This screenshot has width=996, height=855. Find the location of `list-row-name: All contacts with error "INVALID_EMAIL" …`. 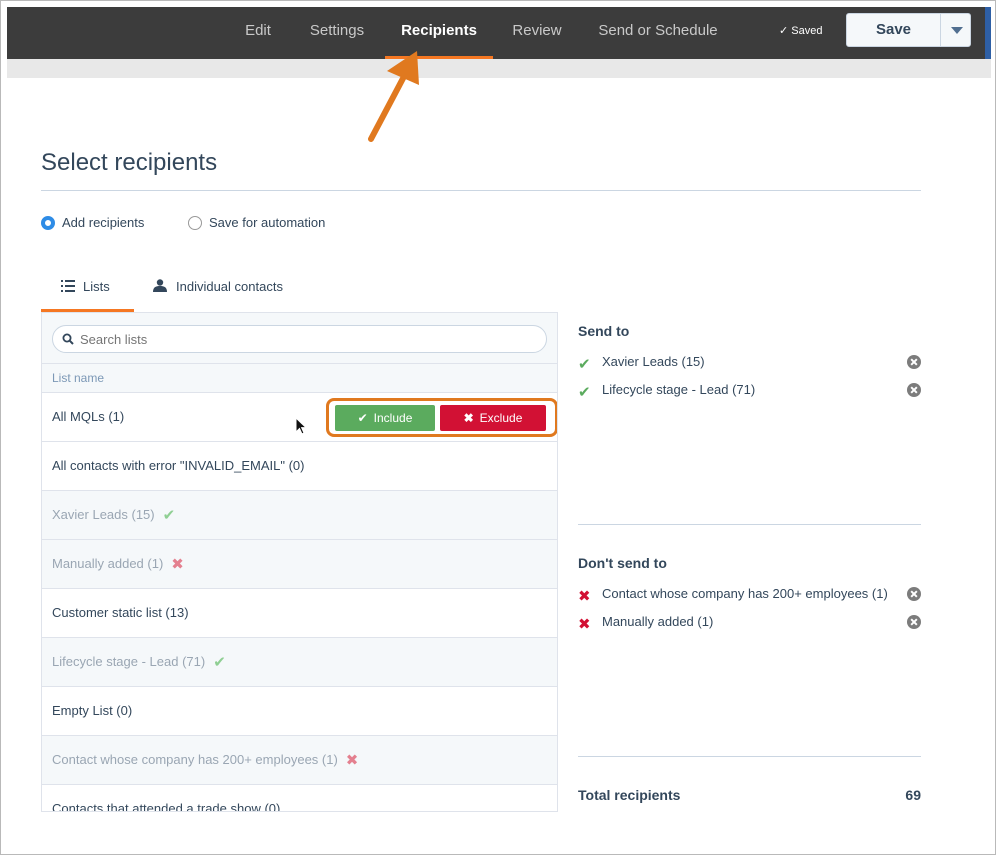

list-row-name: All contacts with error "INVALID_EMAIL" … is located at coordinates (178, 465).